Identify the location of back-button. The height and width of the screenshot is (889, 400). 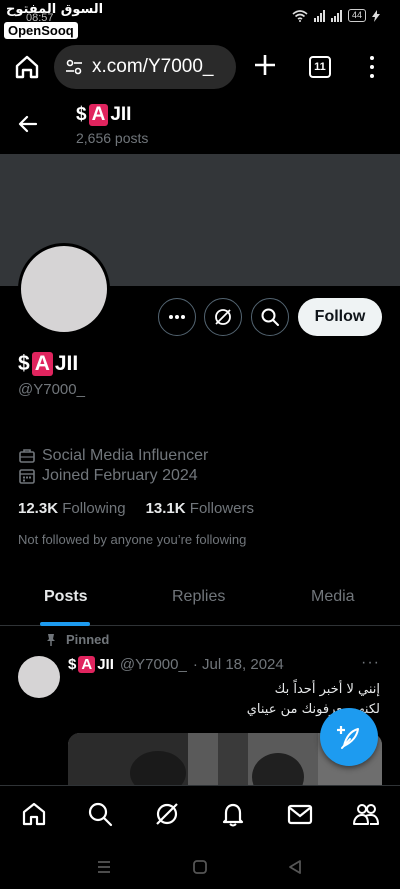
(28, 124).